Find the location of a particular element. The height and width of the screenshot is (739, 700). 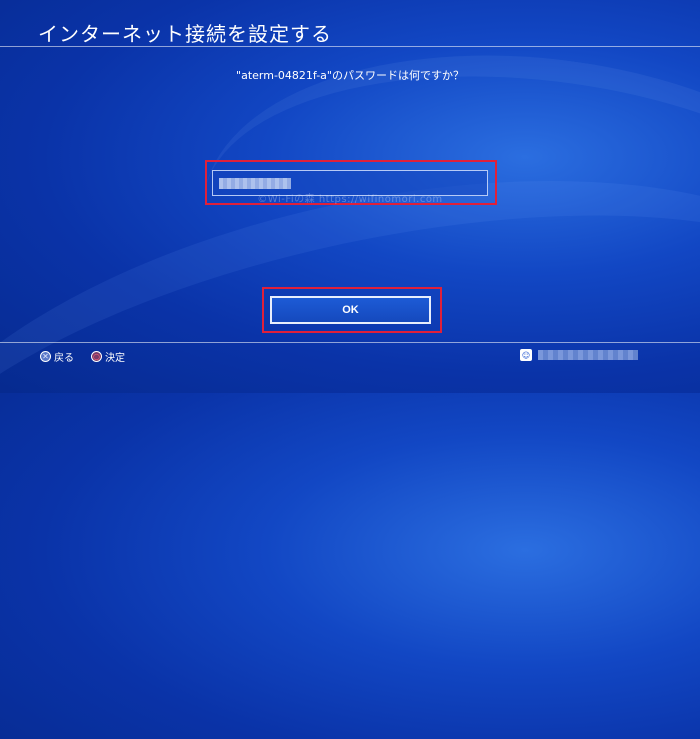

header: インターネット接続を設定する is located at coordinates (350, 23).